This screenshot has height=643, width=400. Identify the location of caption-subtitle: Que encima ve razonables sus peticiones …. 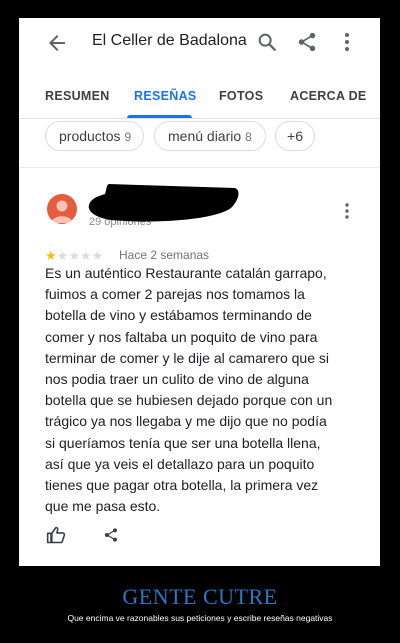
(200, 618).